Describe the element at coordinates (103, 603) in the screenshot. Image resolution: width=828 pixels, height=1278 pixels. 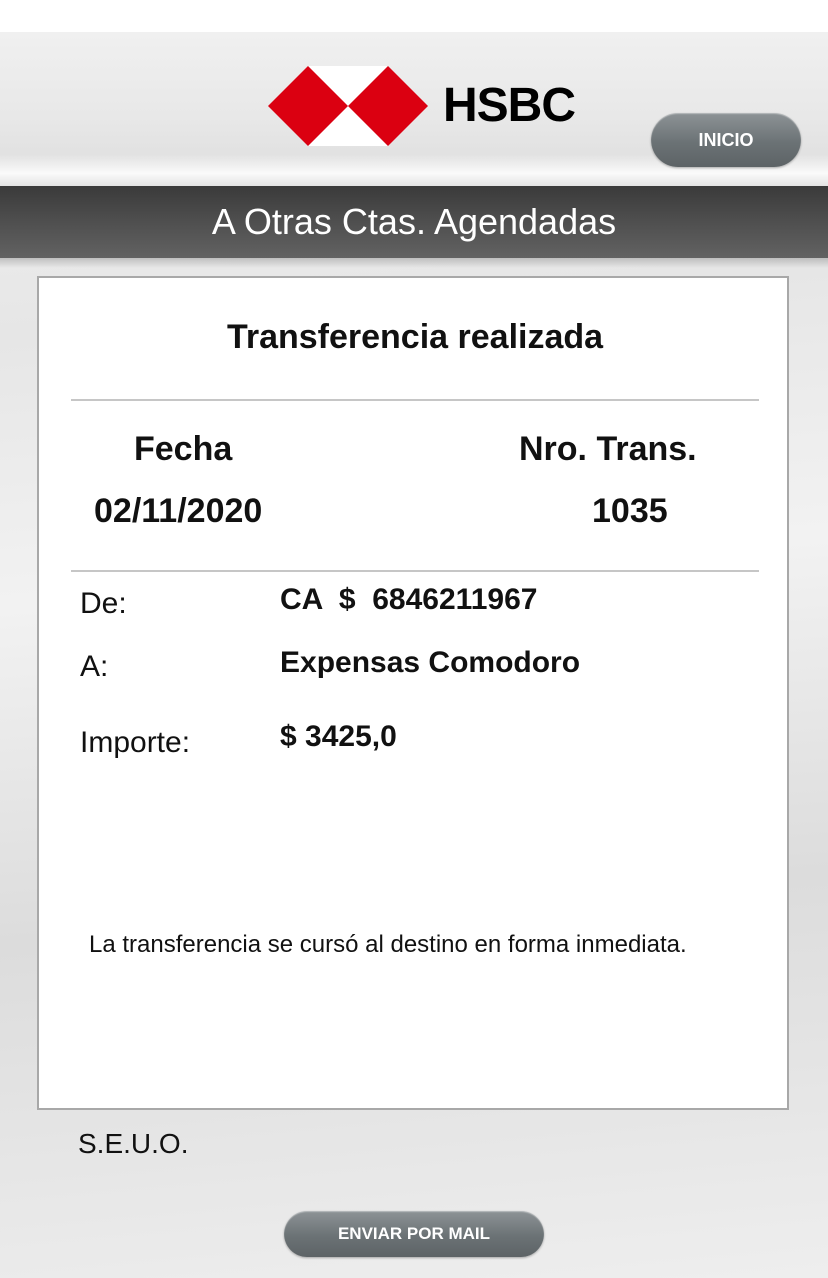
I see `from-label: De:` at that location.